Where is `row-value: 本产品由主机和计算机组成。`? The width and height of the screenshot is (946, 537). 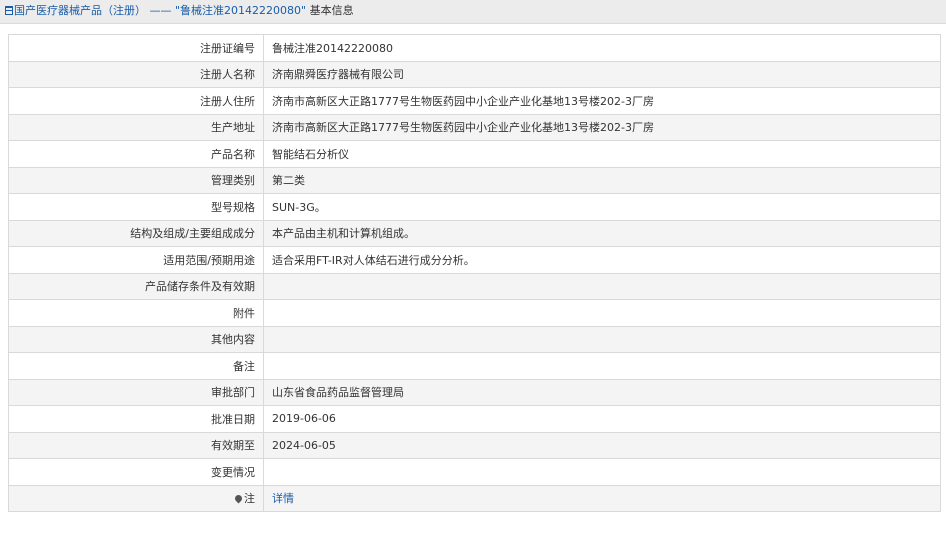 row-value: 本产品由主机和计算机组成。 is located at coordinates (602, 233).